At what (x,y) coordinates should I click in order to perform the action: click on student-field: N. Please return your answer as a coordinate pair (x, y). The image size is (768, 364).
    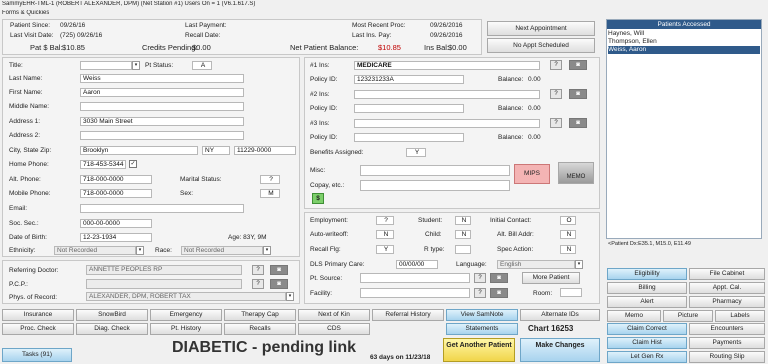
    Looking at the image, I should click on (463, 220).